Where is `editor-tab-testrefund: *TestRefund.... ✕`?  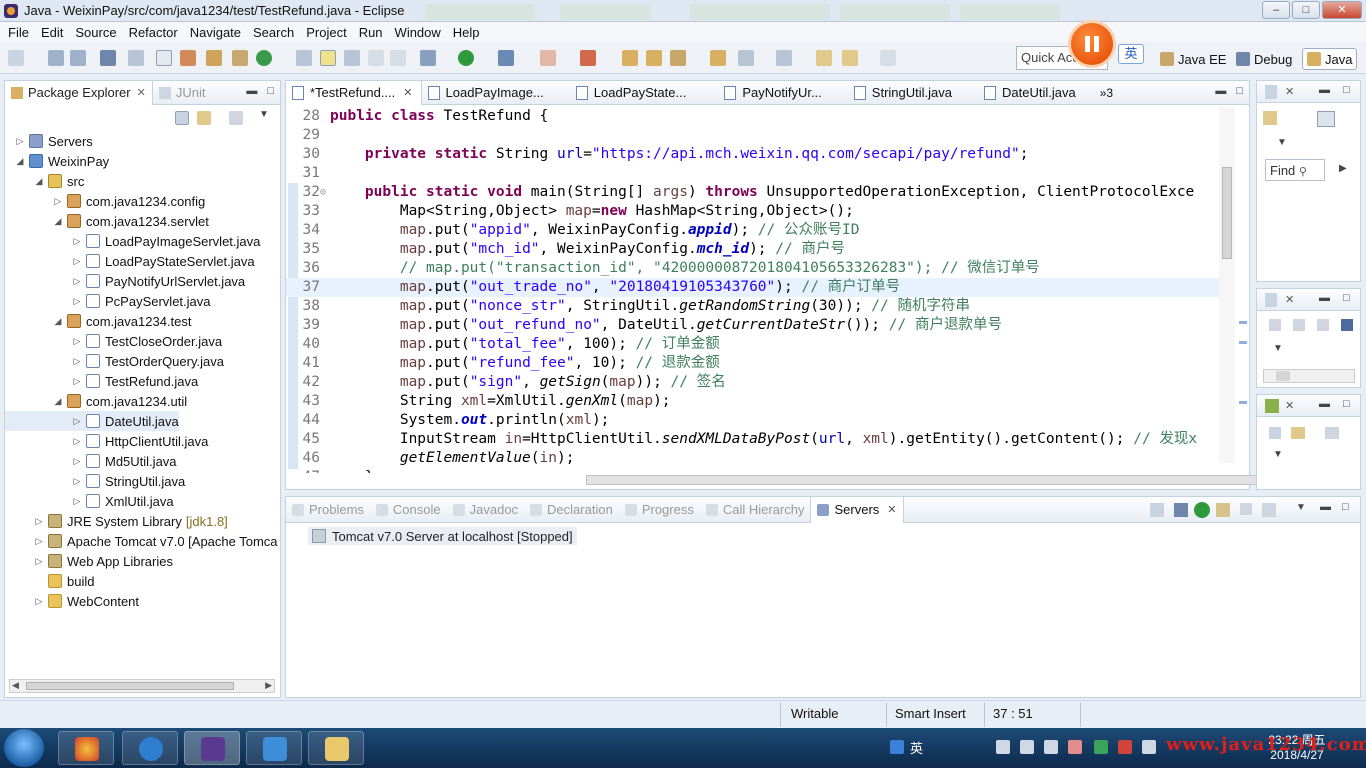
editor-tab-testrefund: *TestRefund.... ✕ is located at coordinates (354, 92).